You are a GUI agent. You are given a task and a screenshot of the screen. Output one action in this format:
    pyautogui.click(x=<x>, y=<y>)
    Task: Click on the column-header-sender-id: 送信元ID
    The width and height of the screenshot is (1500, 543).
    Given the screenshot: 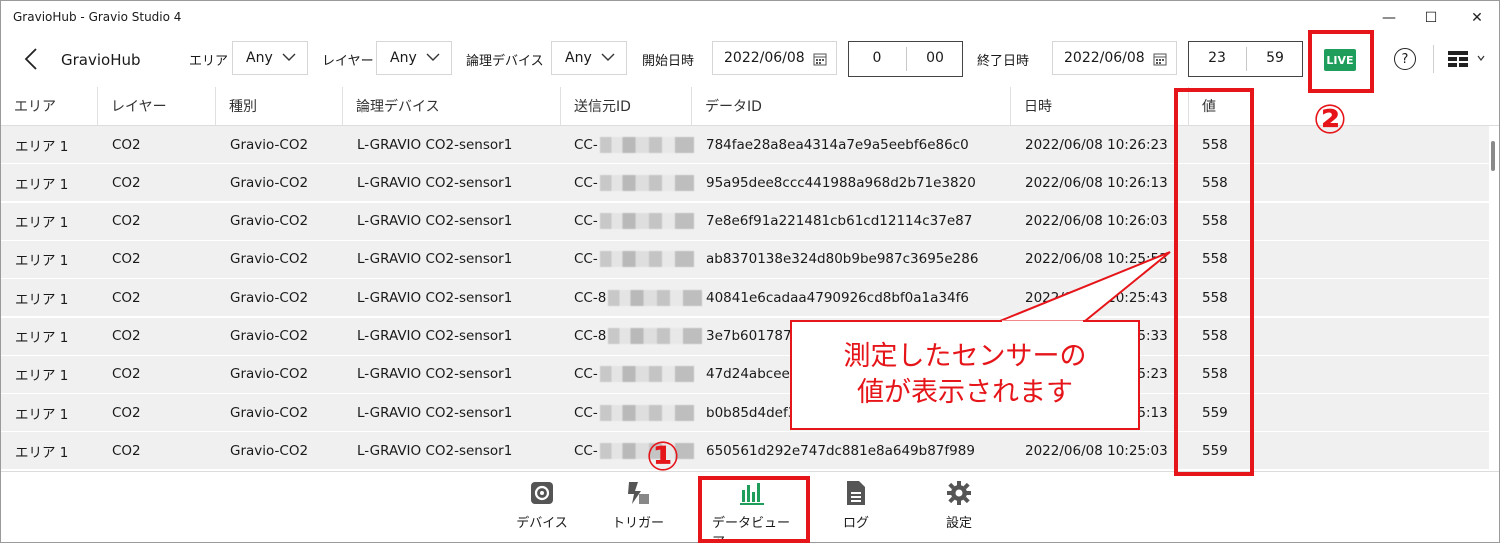 What is the action you would take?
    pyautogui.click(x=626, y=106)
    